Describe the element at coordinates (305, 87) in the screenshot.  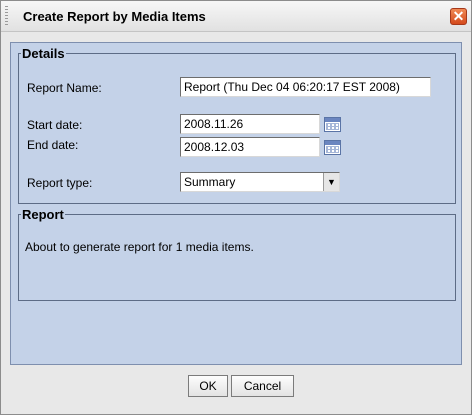
I see `report-name-input: Report (Thu Dec 04 06:20:17 EST 2008)` at that location.